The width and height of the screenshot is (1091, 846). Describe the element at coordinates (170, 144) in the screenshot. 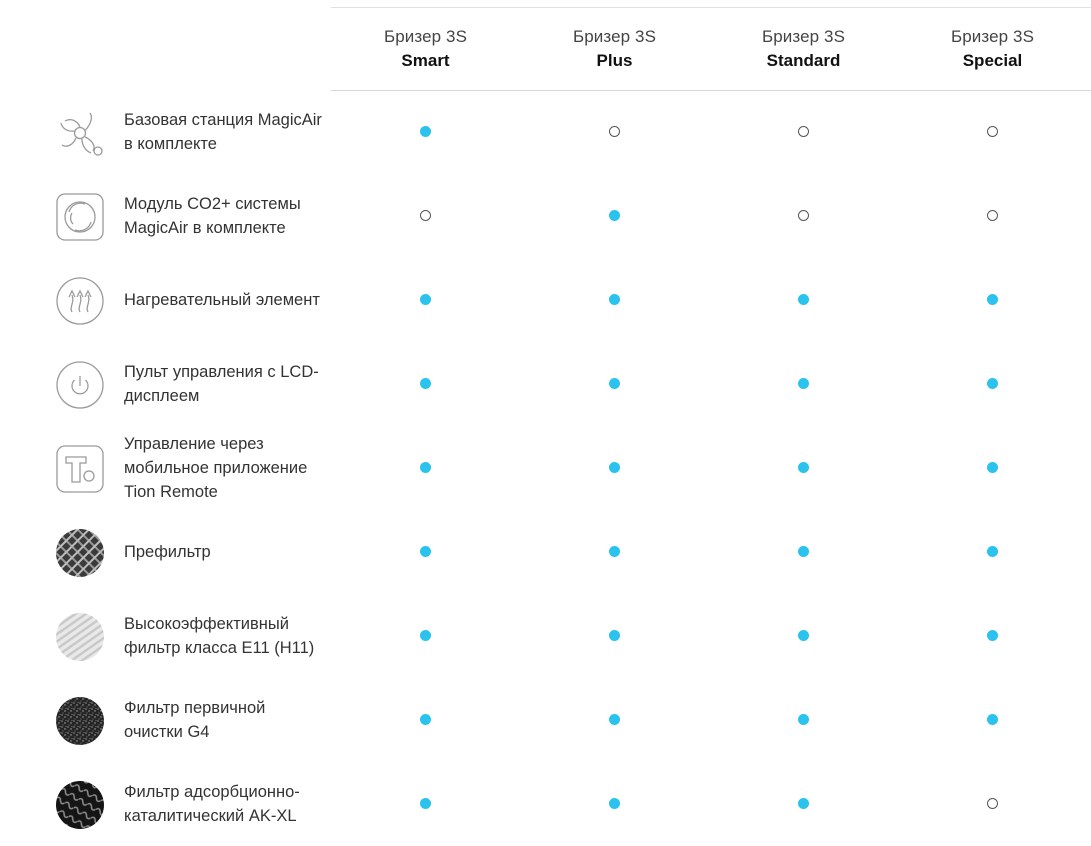

I see `feature-label-line: в комплекте` at that location.